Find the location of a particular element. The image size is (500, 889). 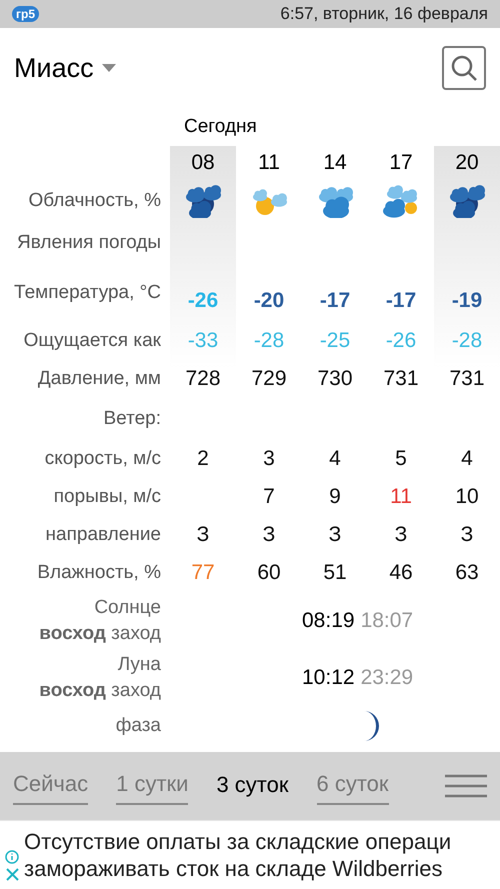

set-time: 23:29 is located at coordinates (387, 677).